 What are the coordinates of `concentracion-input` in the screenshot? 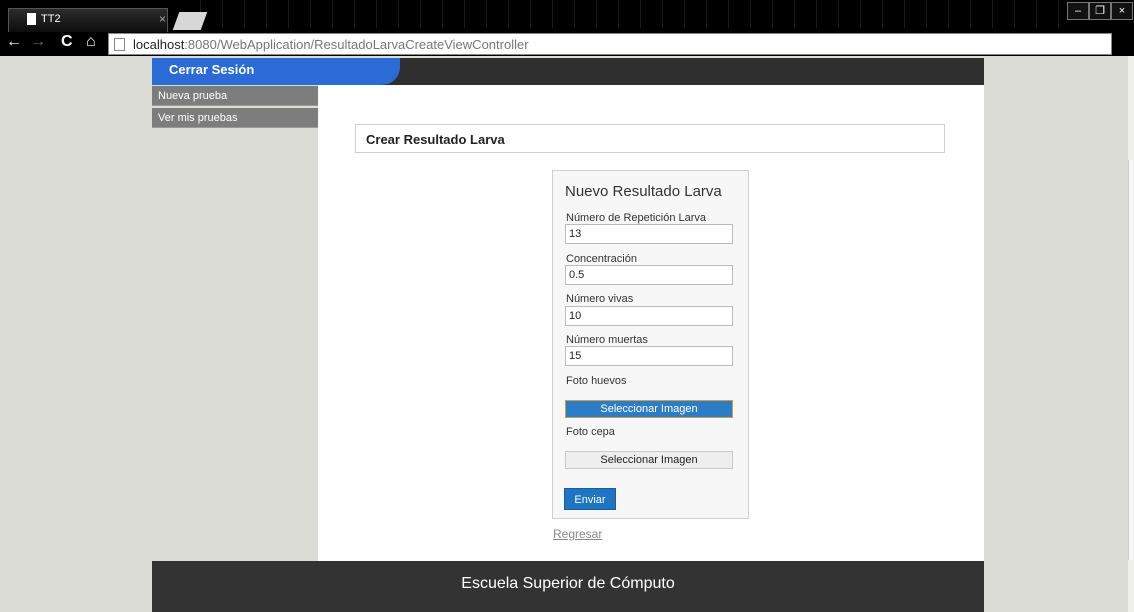 It's located at (649, 275).